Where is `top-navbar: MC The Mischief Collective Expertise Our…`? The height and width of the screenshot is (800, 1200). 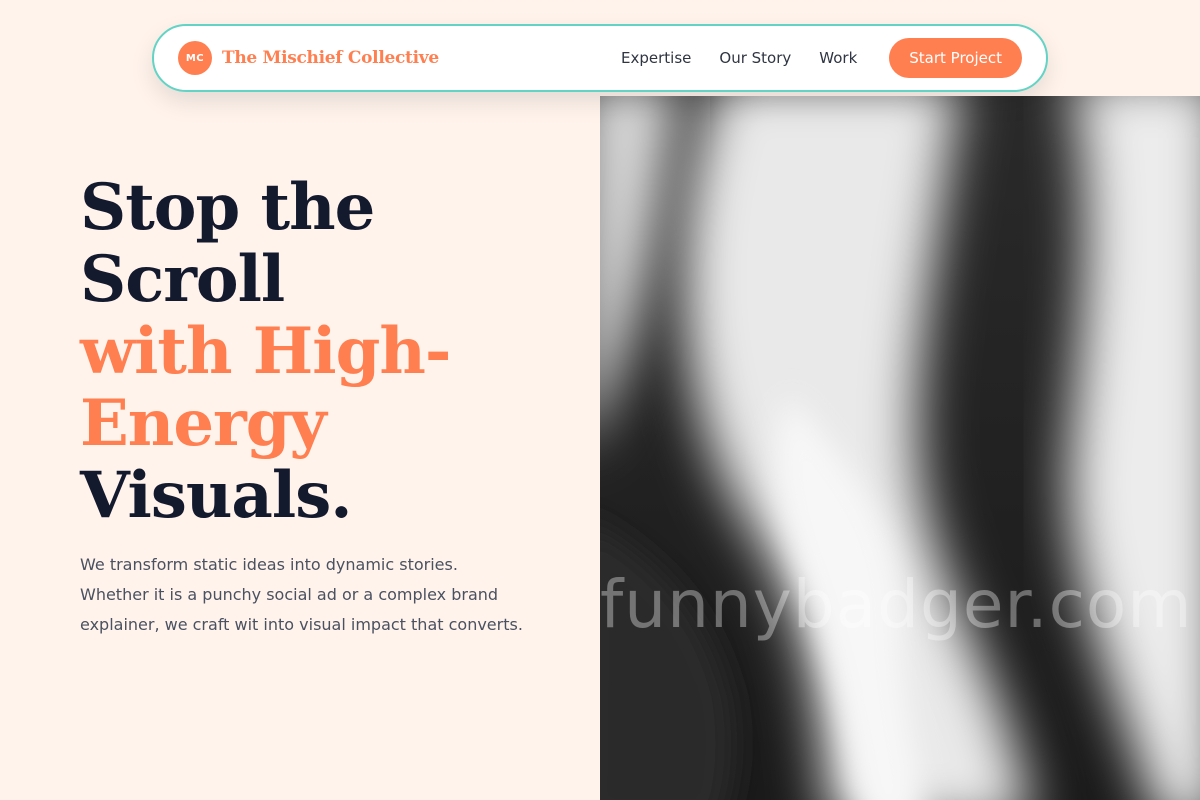 top-navbar: MC The Mischief Collective Expertise Our… is located at coordinates (600, 58).